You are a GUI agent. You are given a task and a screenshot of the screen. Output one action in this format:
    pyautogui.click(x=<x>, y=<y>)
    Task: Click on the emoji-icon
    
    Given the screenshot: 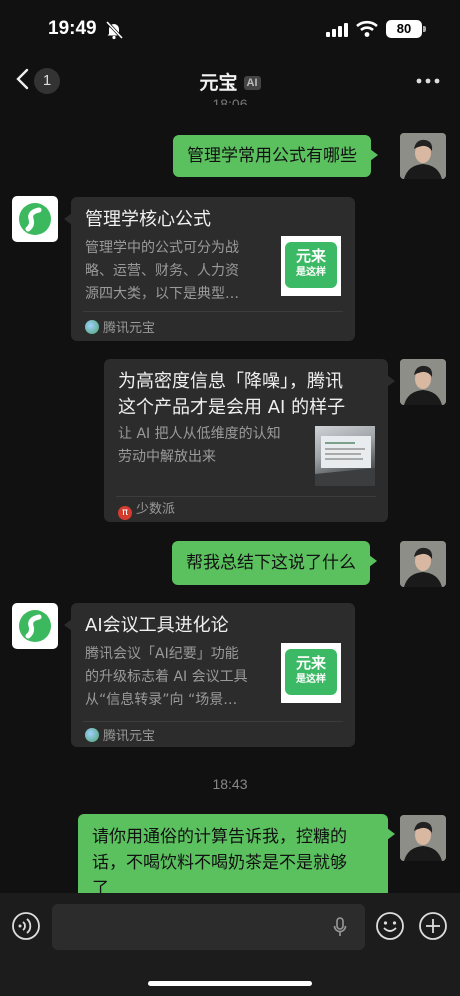 What is the action you would take?
    pyautogui.click(x=390, y=926)
    